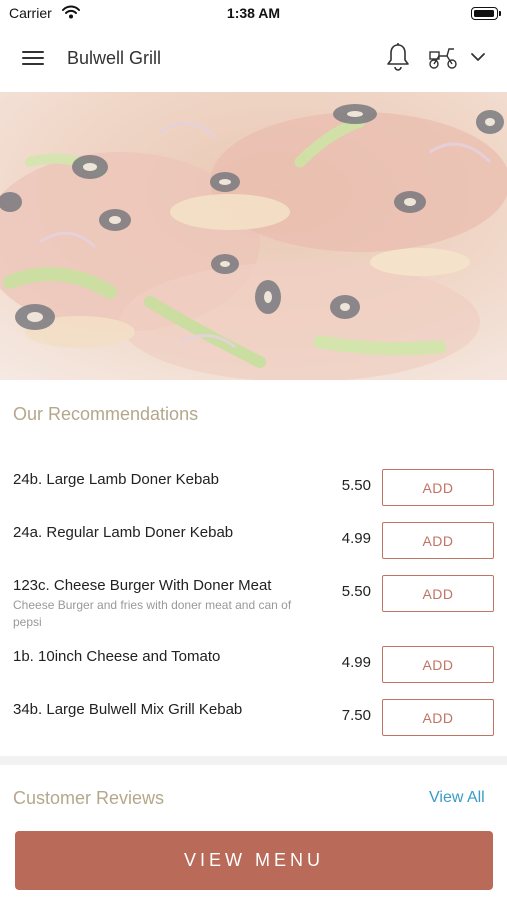  Describe the element at coordinates (478, 57) in the screenshot. I see `chevron-down-icon` at that location.